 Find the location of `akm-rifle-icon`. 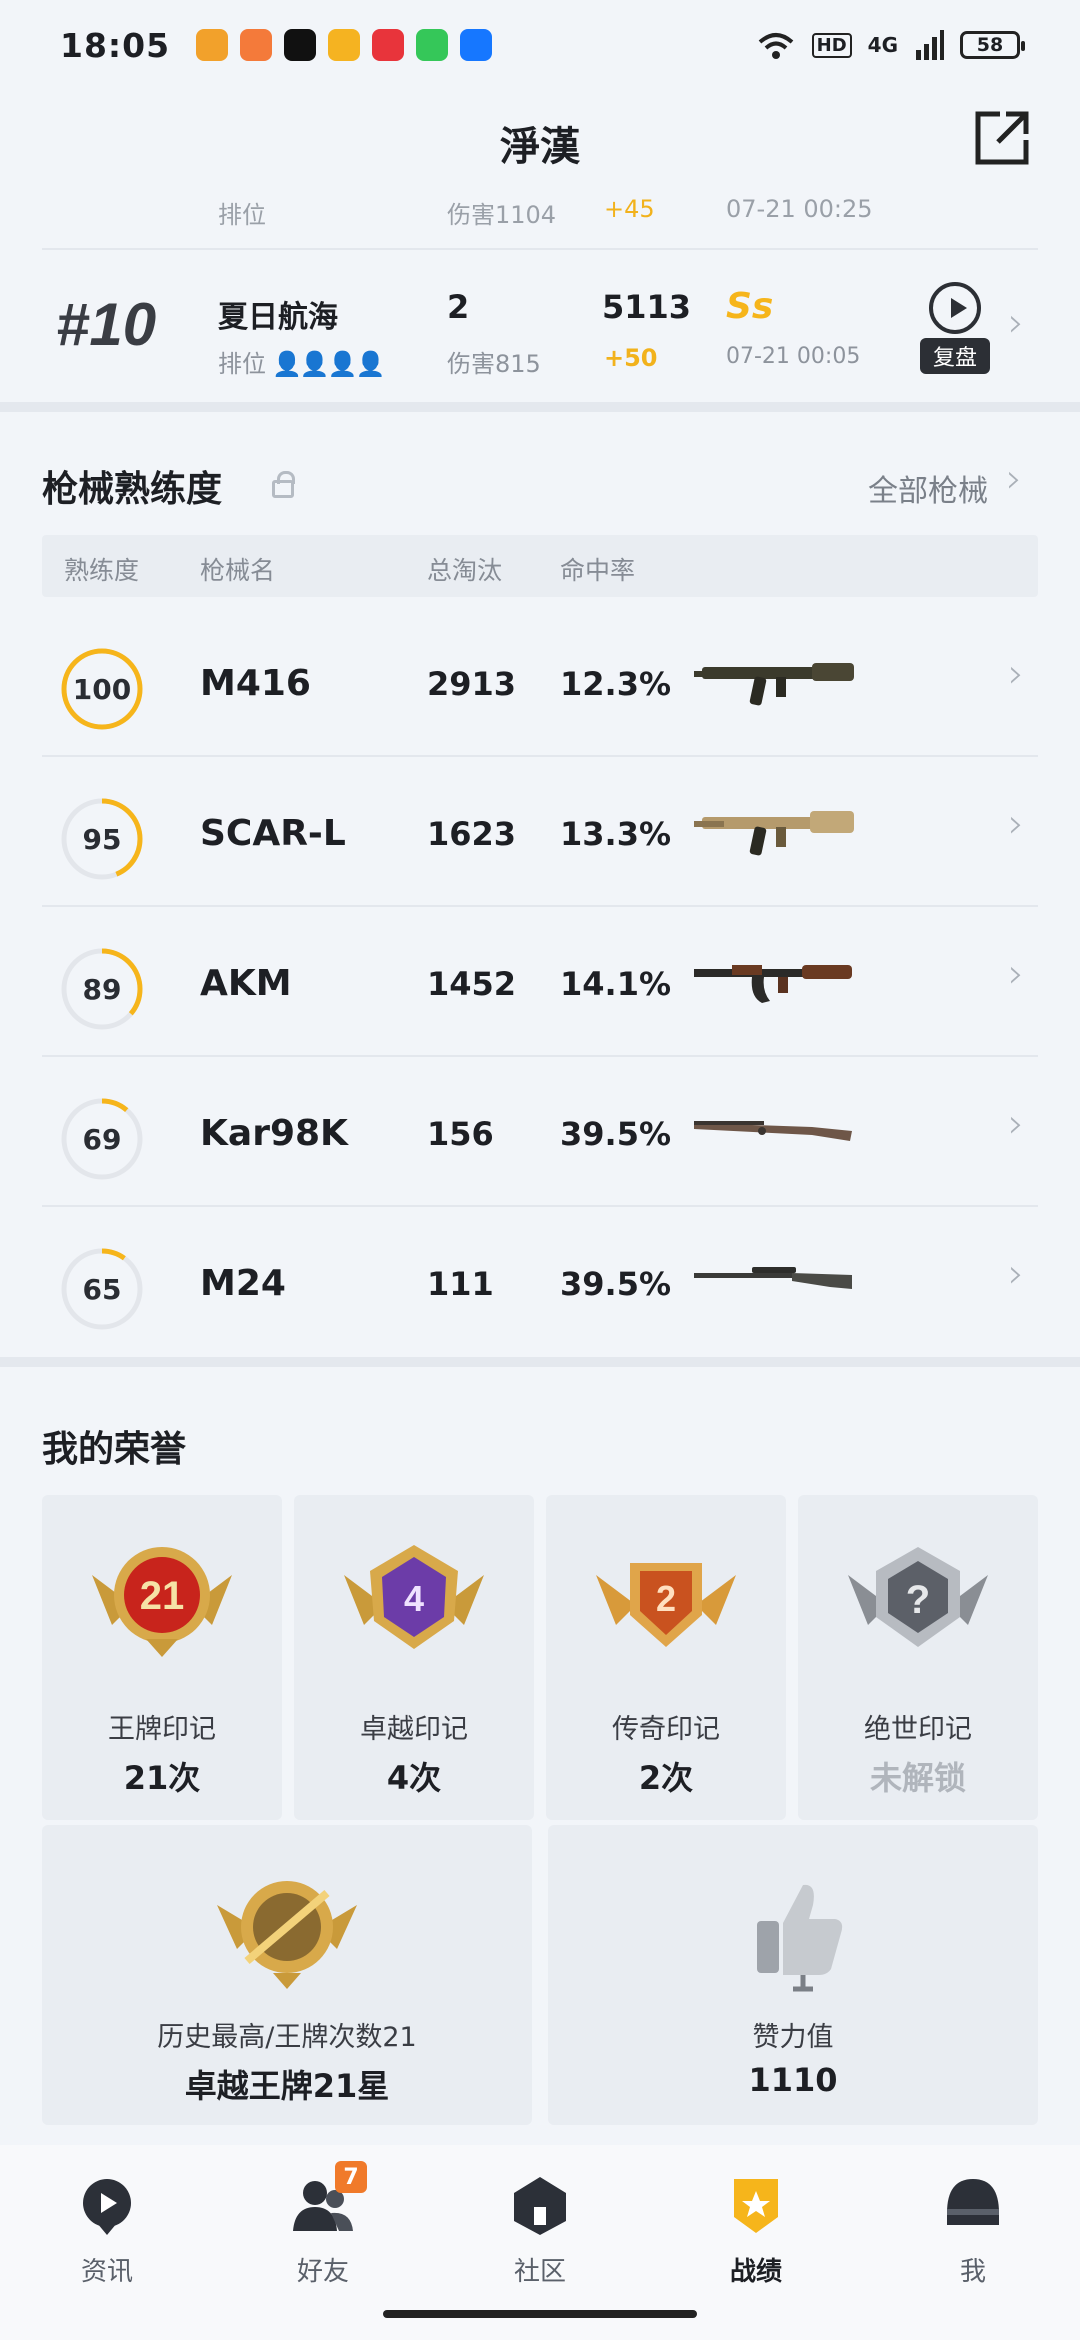

akm-rifle-icon is located at coordinates (773, 984).